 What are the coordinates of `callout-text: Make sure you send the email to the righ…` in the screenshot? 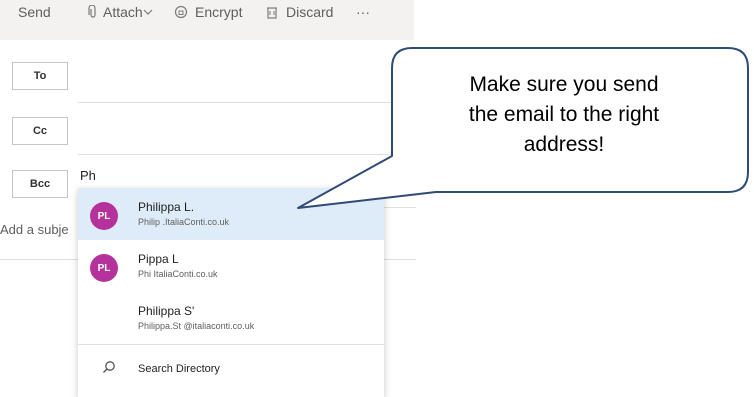 It's located at (564, 115).